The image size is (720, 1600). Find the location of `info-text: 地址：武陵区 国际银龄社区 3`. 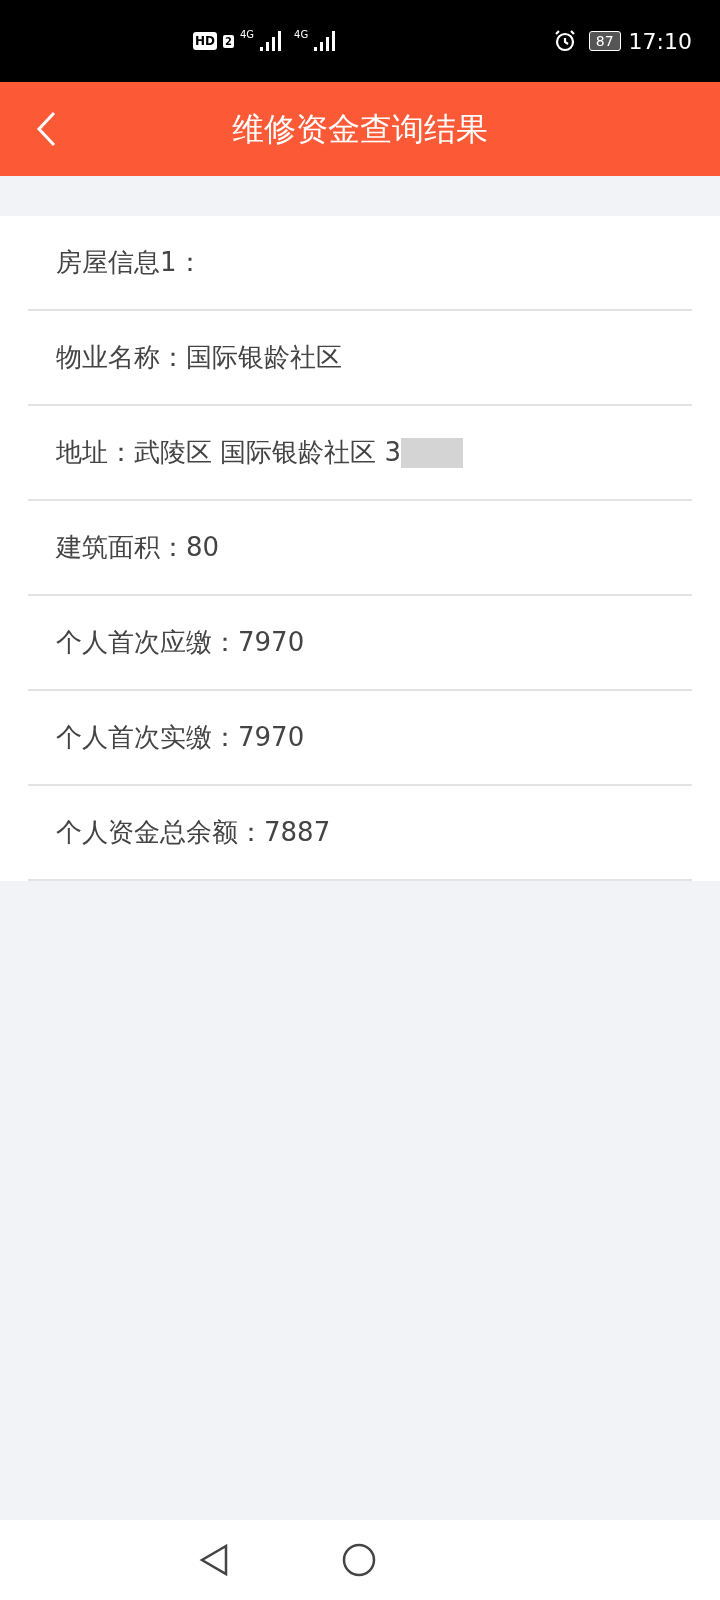

info-text: 地址：武陵区 国际银龄社区 3 is located at coordinates (229, 452).